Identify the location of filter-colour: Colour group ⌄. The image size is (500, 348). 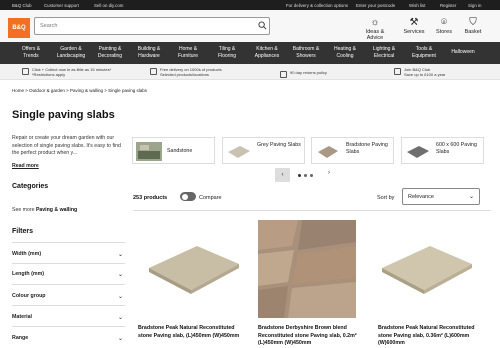
(68, 296).